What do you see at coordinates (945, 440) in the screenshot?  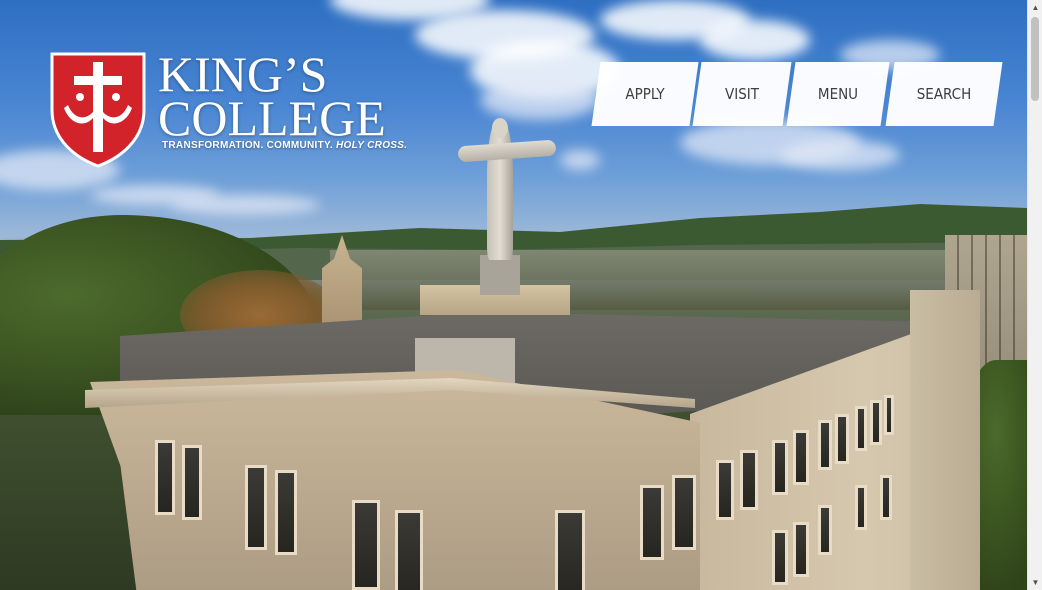 I see `building-pillar` at bounding box center [945, 440].